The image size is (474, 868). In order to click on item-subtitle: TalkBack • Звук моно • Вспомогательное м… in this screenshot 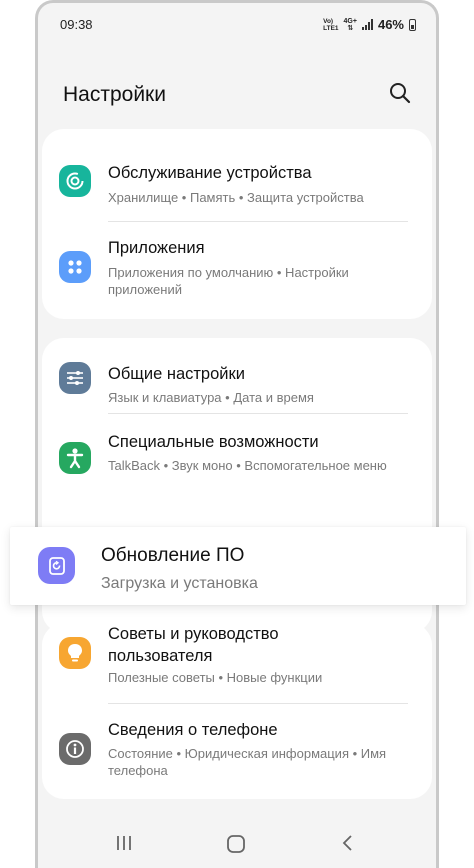, I will do `click(247, 465)`.